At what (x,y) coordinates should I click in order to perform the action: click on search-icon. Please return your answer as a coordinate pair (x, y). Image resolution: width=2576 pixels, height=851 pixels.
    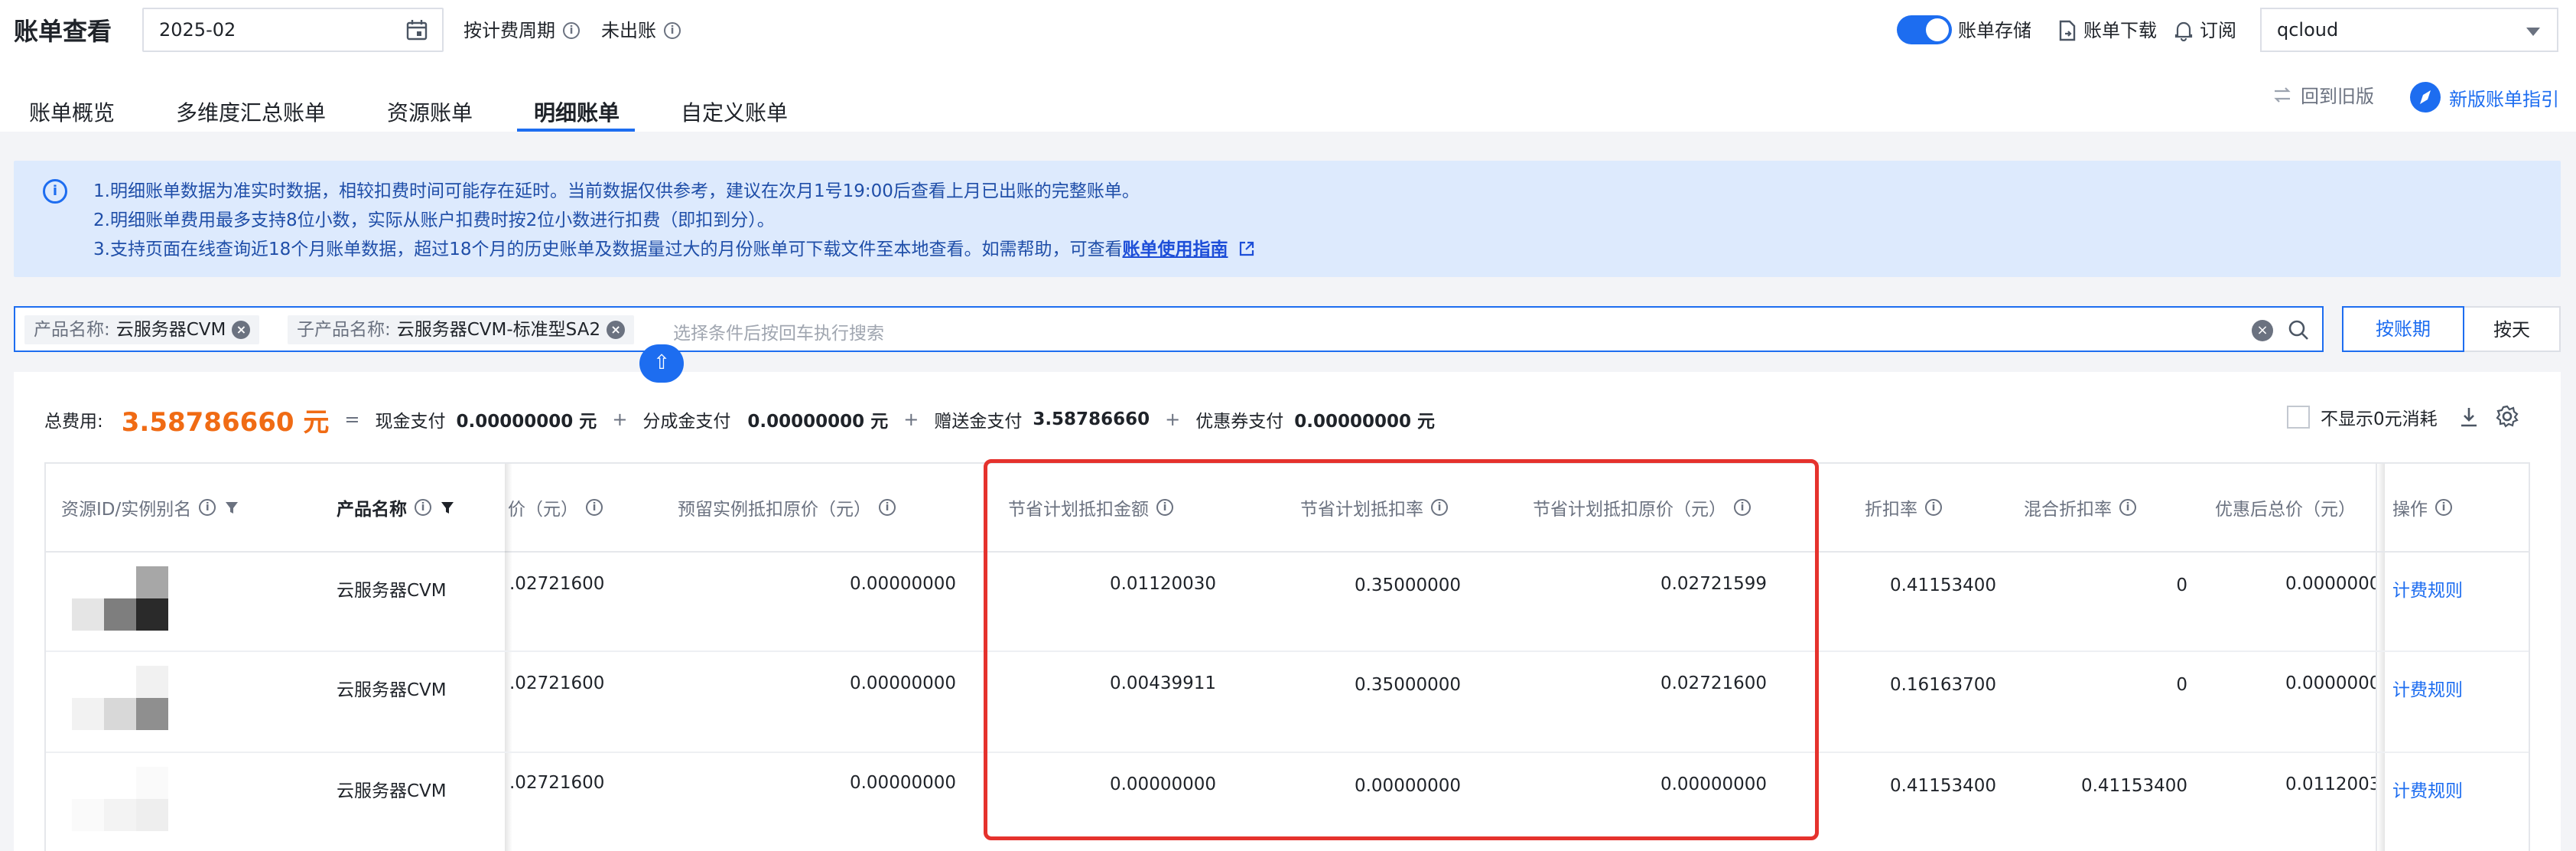
    Looking at the image, I should click on (2298, 329).